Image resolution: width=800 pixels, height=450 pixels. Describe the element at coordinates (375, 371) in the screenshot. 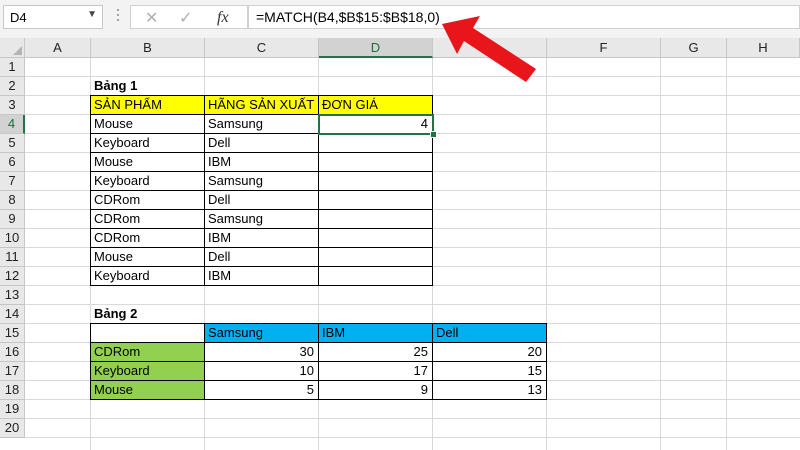

I see `table2-value-cell: 17` at that location.